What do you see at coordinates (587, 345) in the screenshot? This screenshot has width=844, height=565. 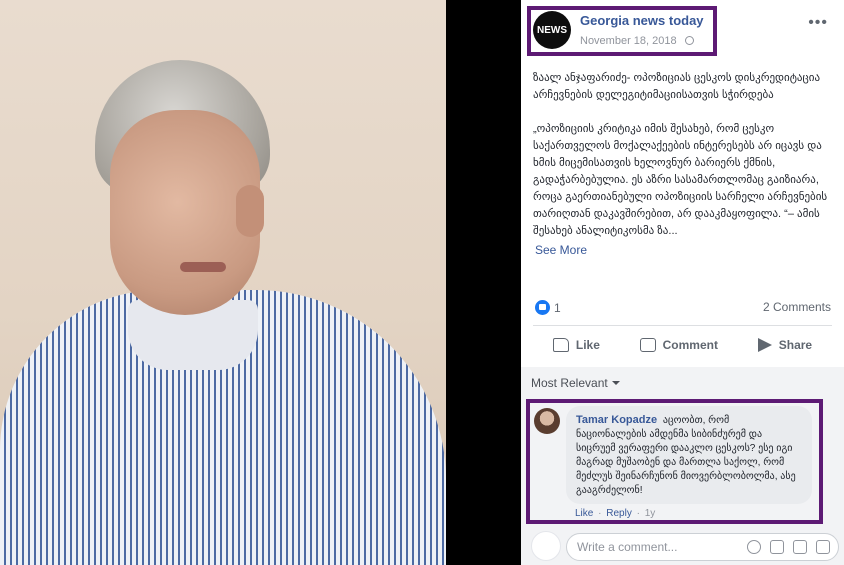 I see `like-label: Like` at bounding box center [587, 345].